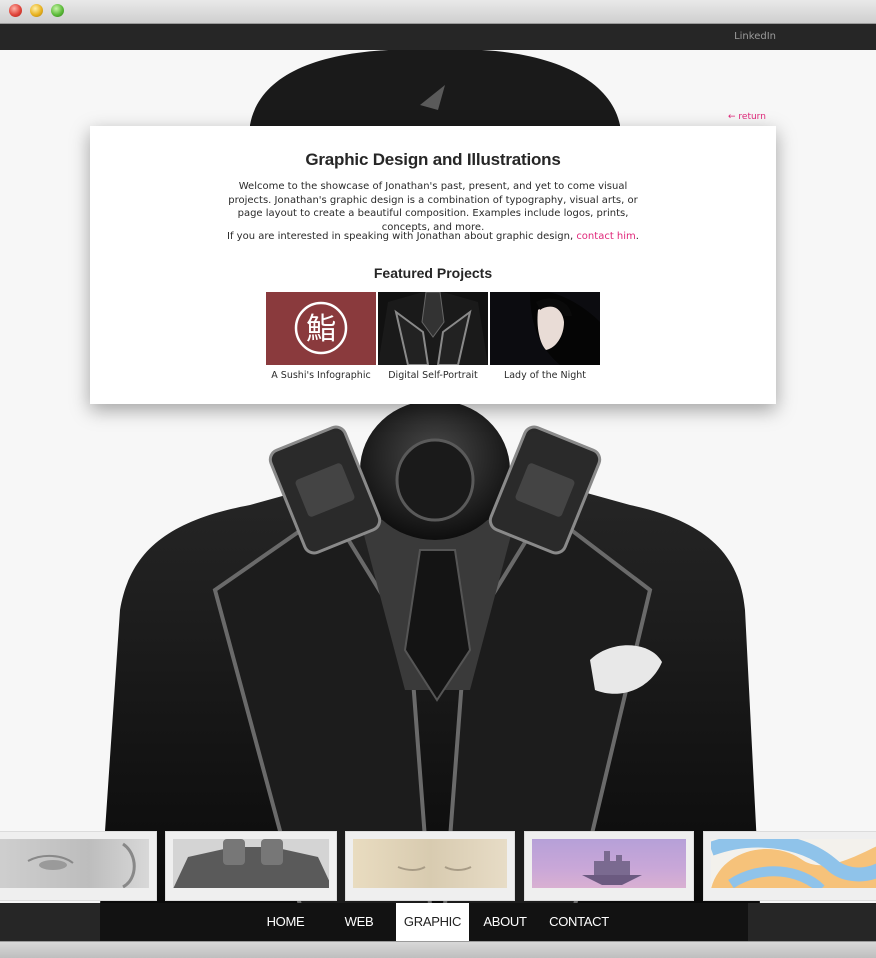 Image resolution: width=876 pixels, height=958 pixels. What do you see at coordinates (579, 922) in the screenshot?
I see `nav-contact: CONTACT` at bounding box center [579, 922].